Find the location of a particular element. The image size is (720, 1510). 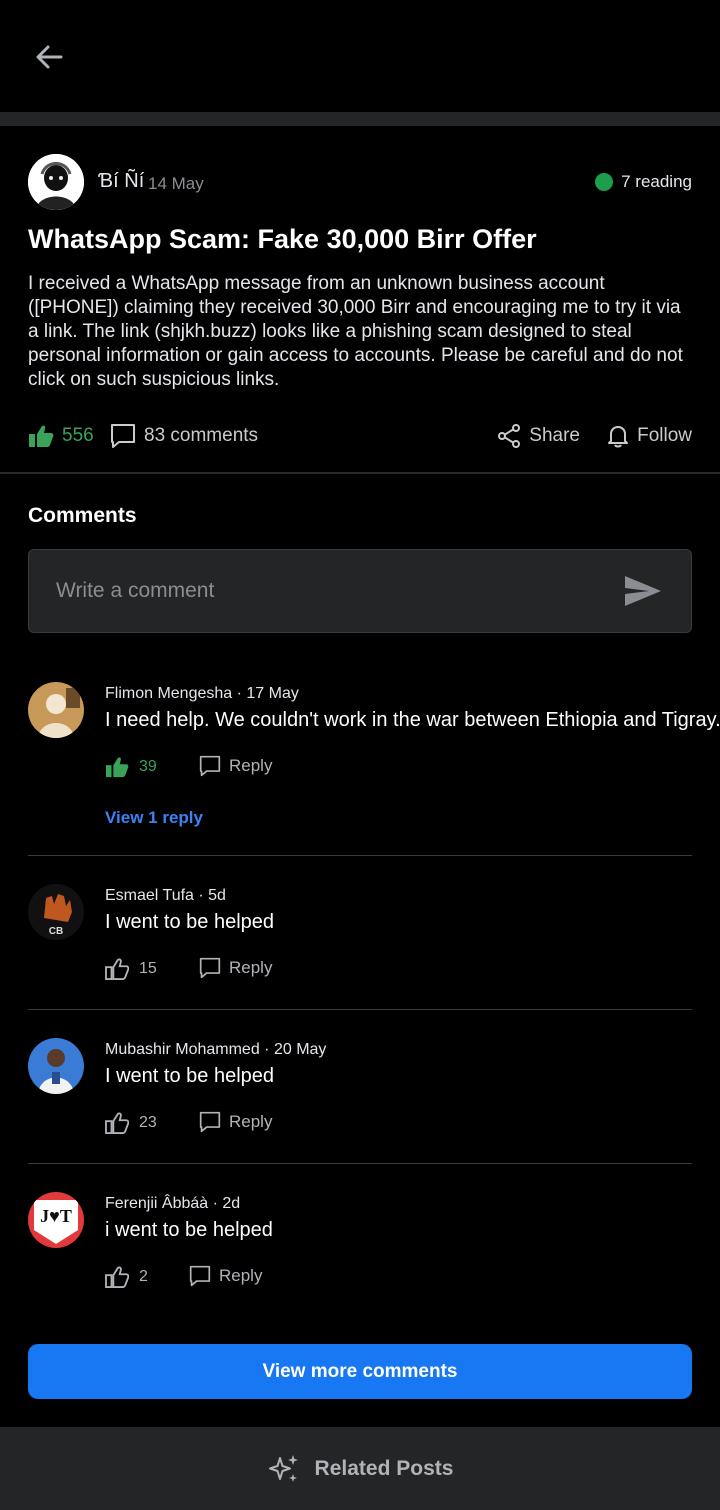

commenter-name: Esmael Tufa is located at coordinates (149, 895).